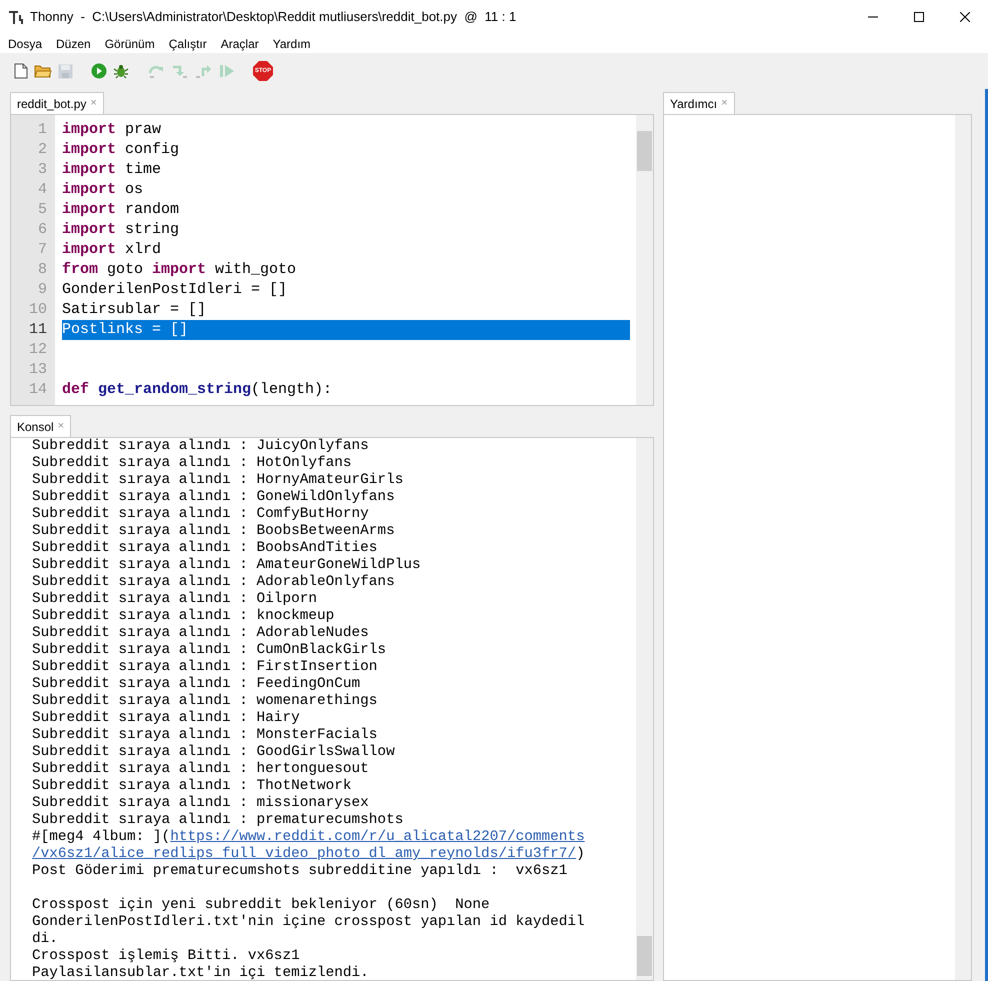 Image resolution: width=988 pixels, height=981 pixels. I want to click on code-line: import string, so click(121, 230).